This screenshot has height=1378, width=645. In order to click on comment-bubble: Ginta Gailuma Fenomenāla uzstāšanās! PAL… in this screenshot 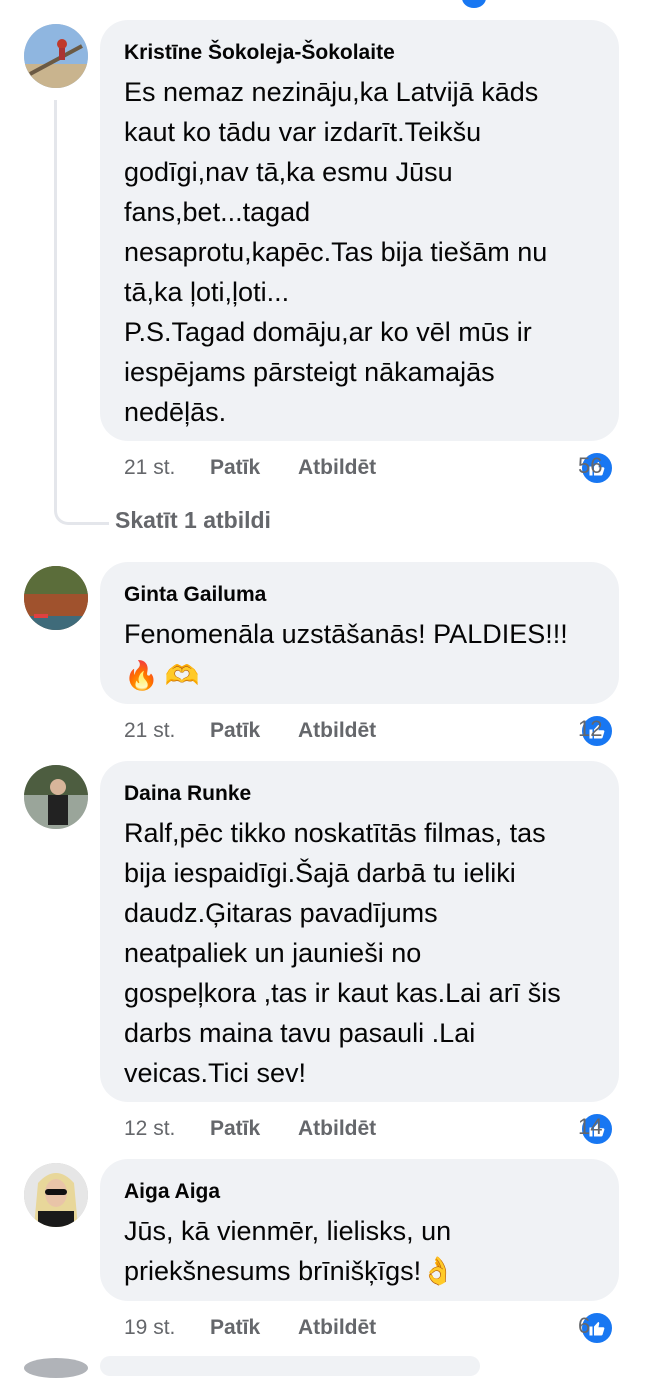, I will do `click(359, 633)`.